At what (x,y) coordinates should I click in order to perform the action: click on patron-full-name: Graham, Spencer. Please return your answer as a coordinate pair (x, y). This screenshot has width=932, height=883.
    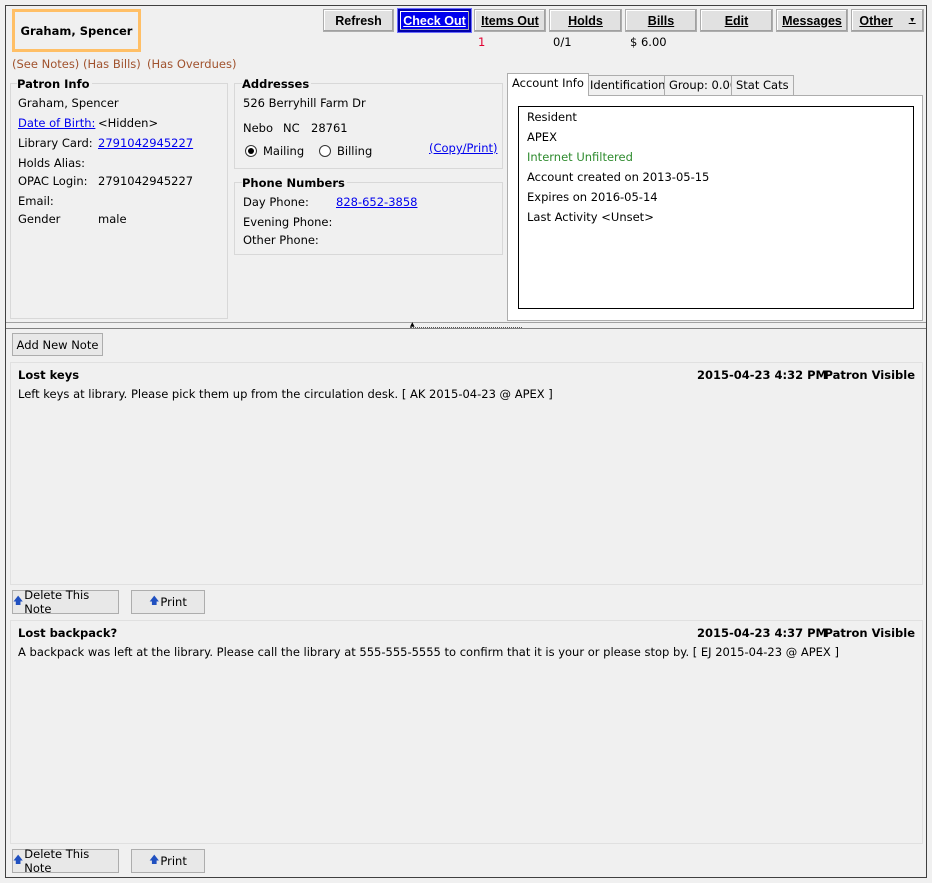
    Looking at the image, I should click on (68, 103).